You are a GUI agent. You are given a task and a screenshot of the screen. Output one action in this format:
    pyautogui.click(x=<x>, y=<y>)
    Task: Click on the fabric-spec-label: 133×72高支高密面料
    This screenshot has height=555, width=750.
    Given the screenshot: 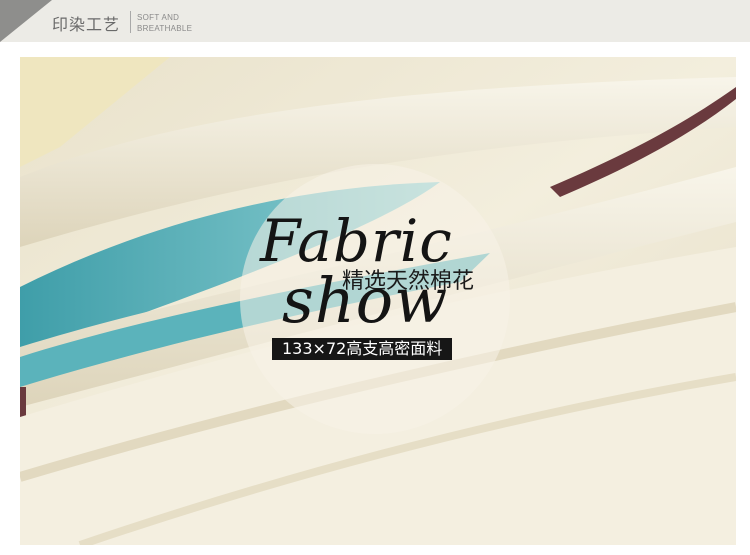 What is the action you would take?
    pyautogui.click(x=362, y=349)
    